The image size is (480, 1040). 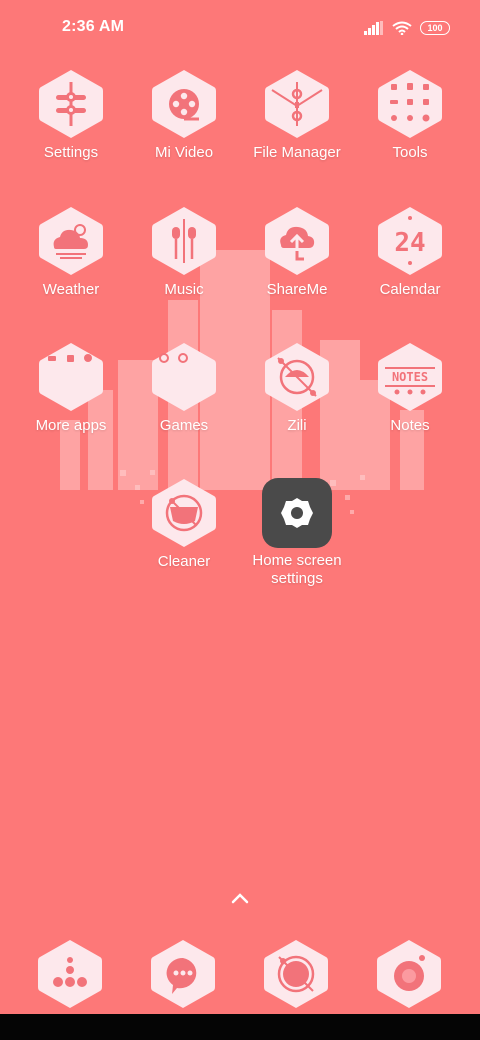 What do you see at coordinates (240, 898) in the screenshot?
I see `app-drawer-arrow-icon` at bounding box center [240, 898].